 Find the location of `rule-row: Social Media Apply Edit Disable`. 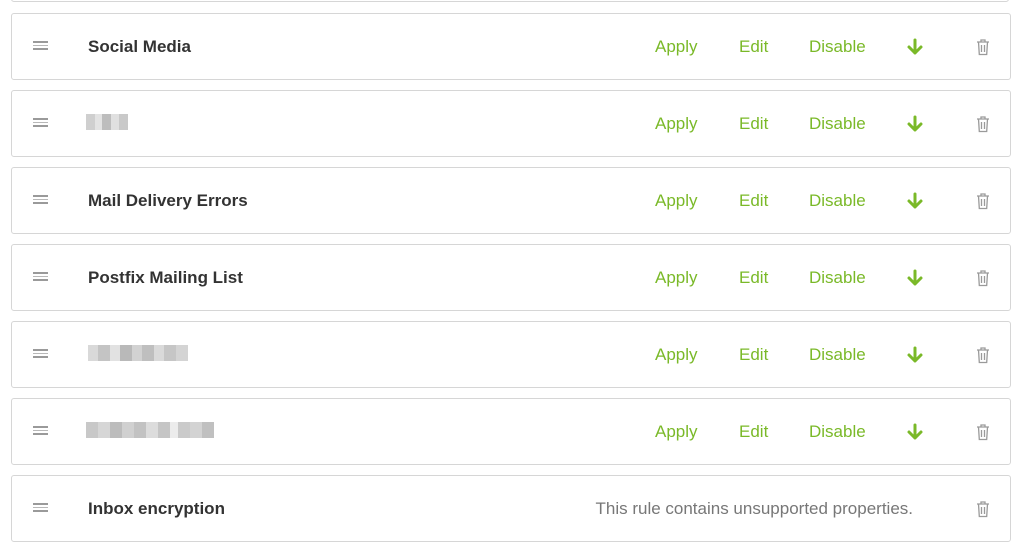

rule-row: Social Media Apply Edit Disable is located at coordinates (511, 46).